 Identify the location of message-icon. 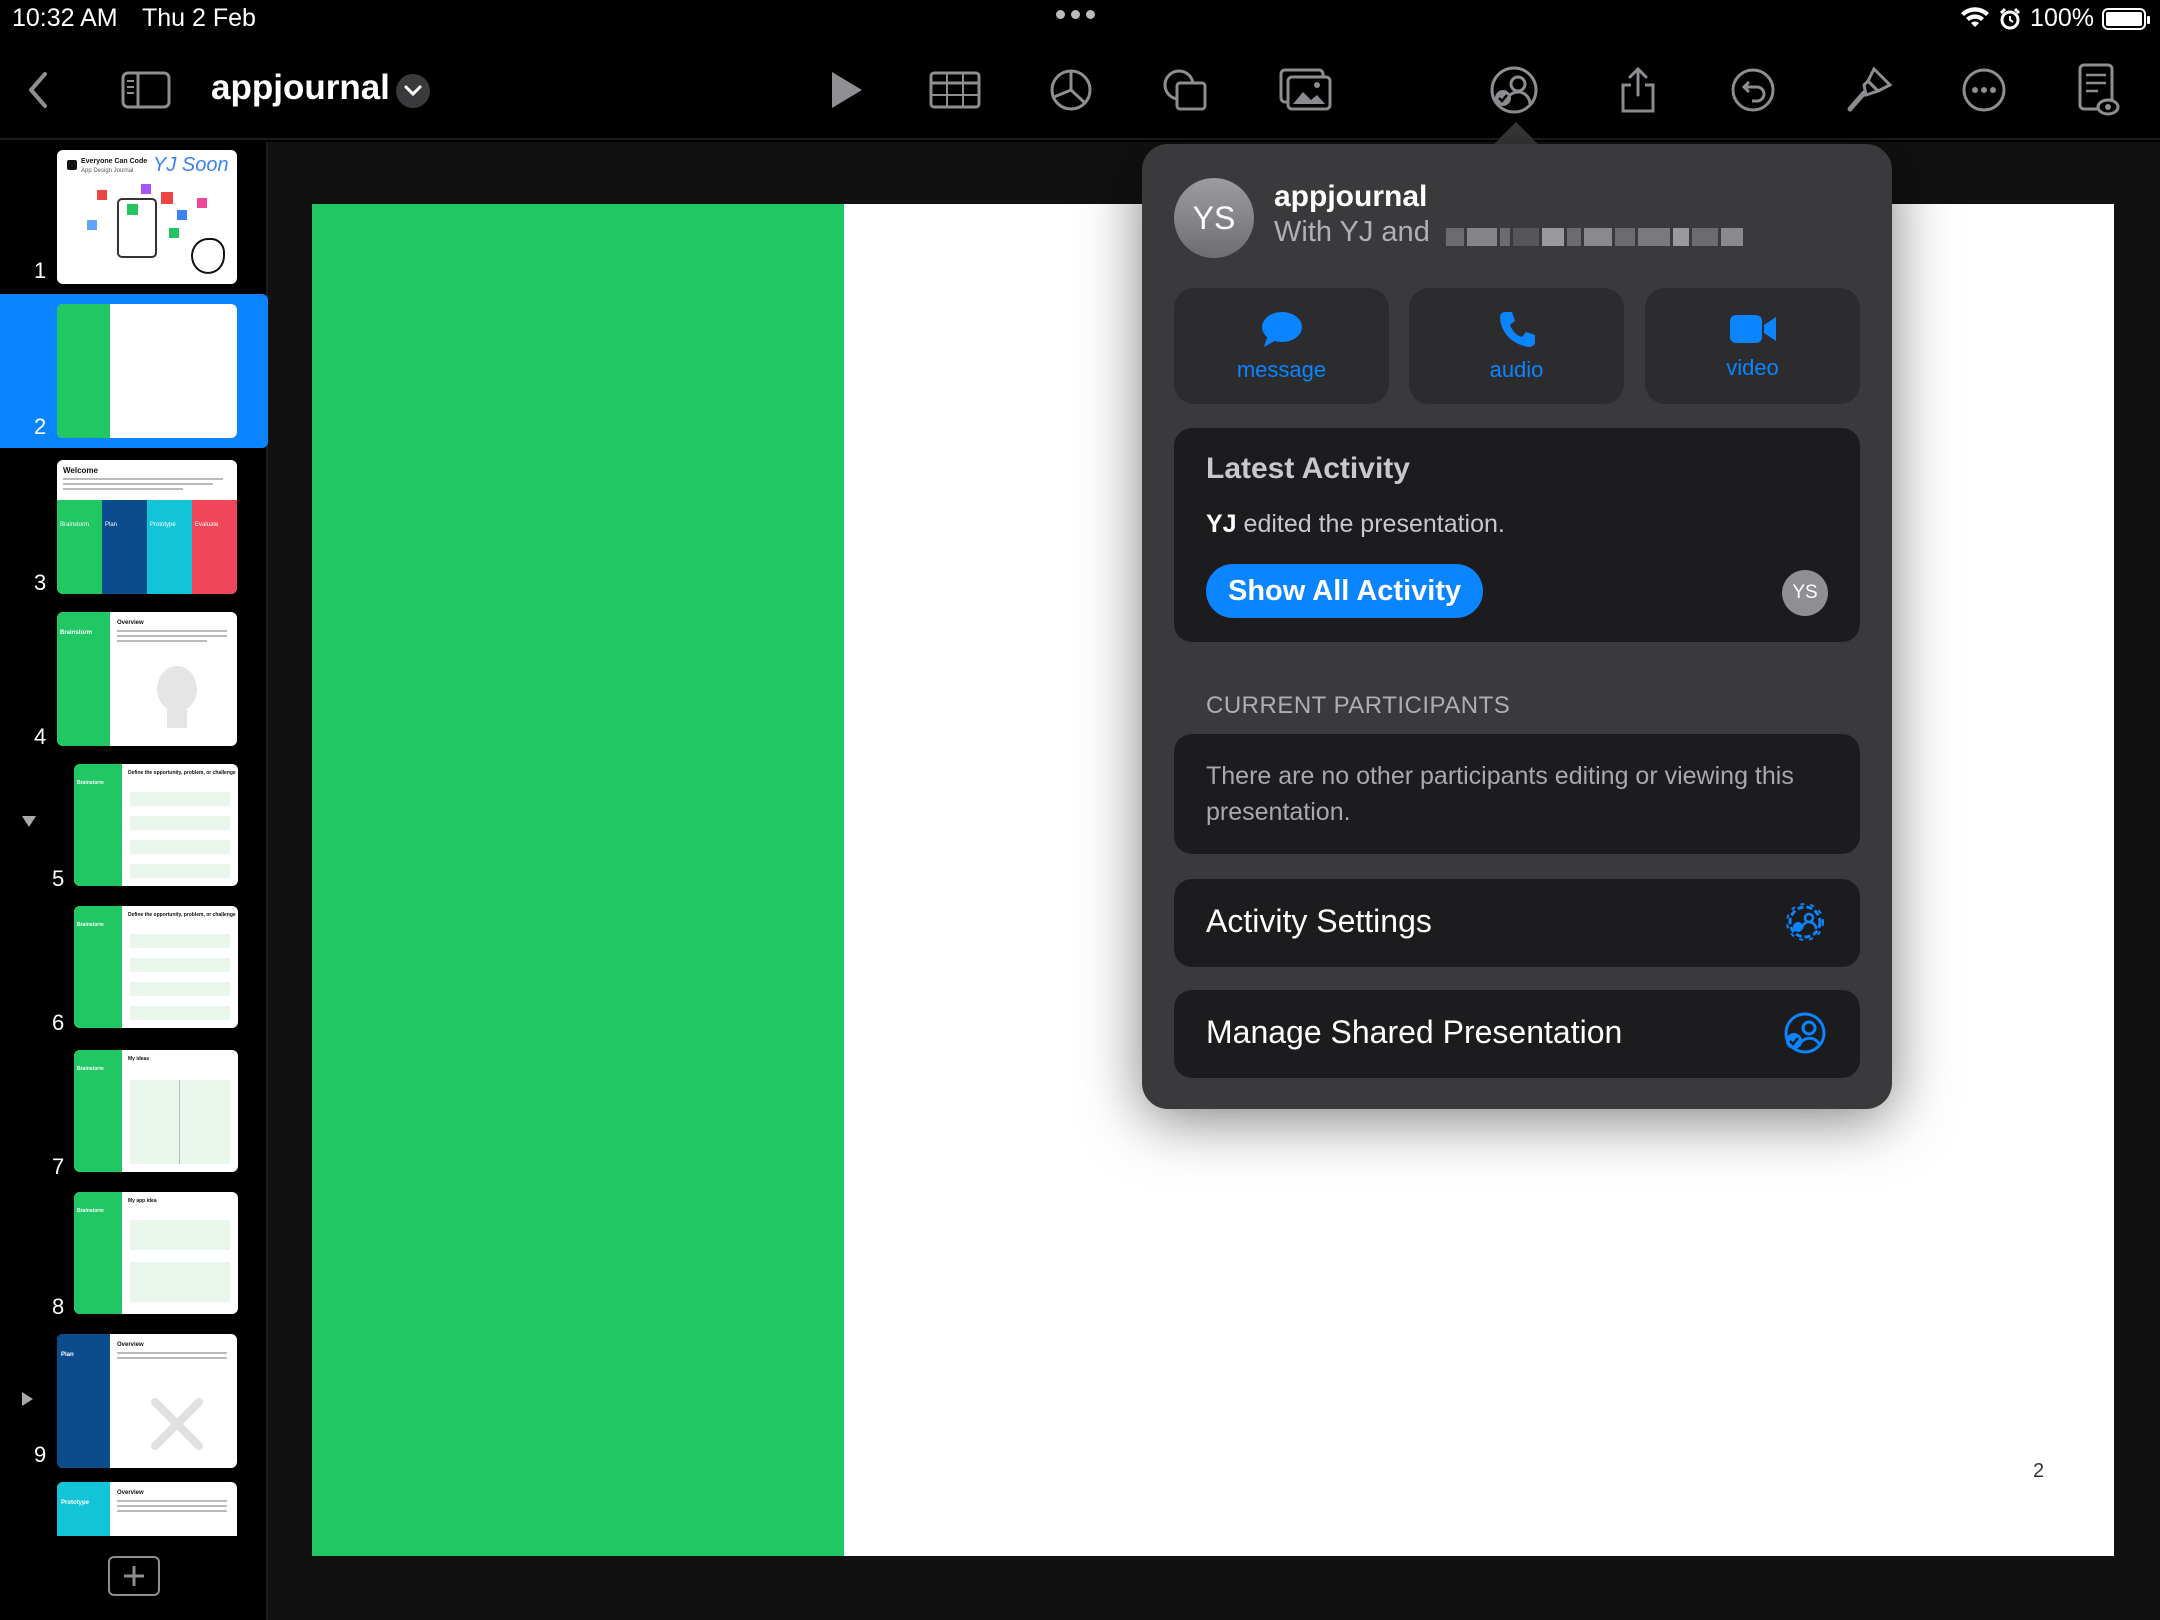
(1281, 329).